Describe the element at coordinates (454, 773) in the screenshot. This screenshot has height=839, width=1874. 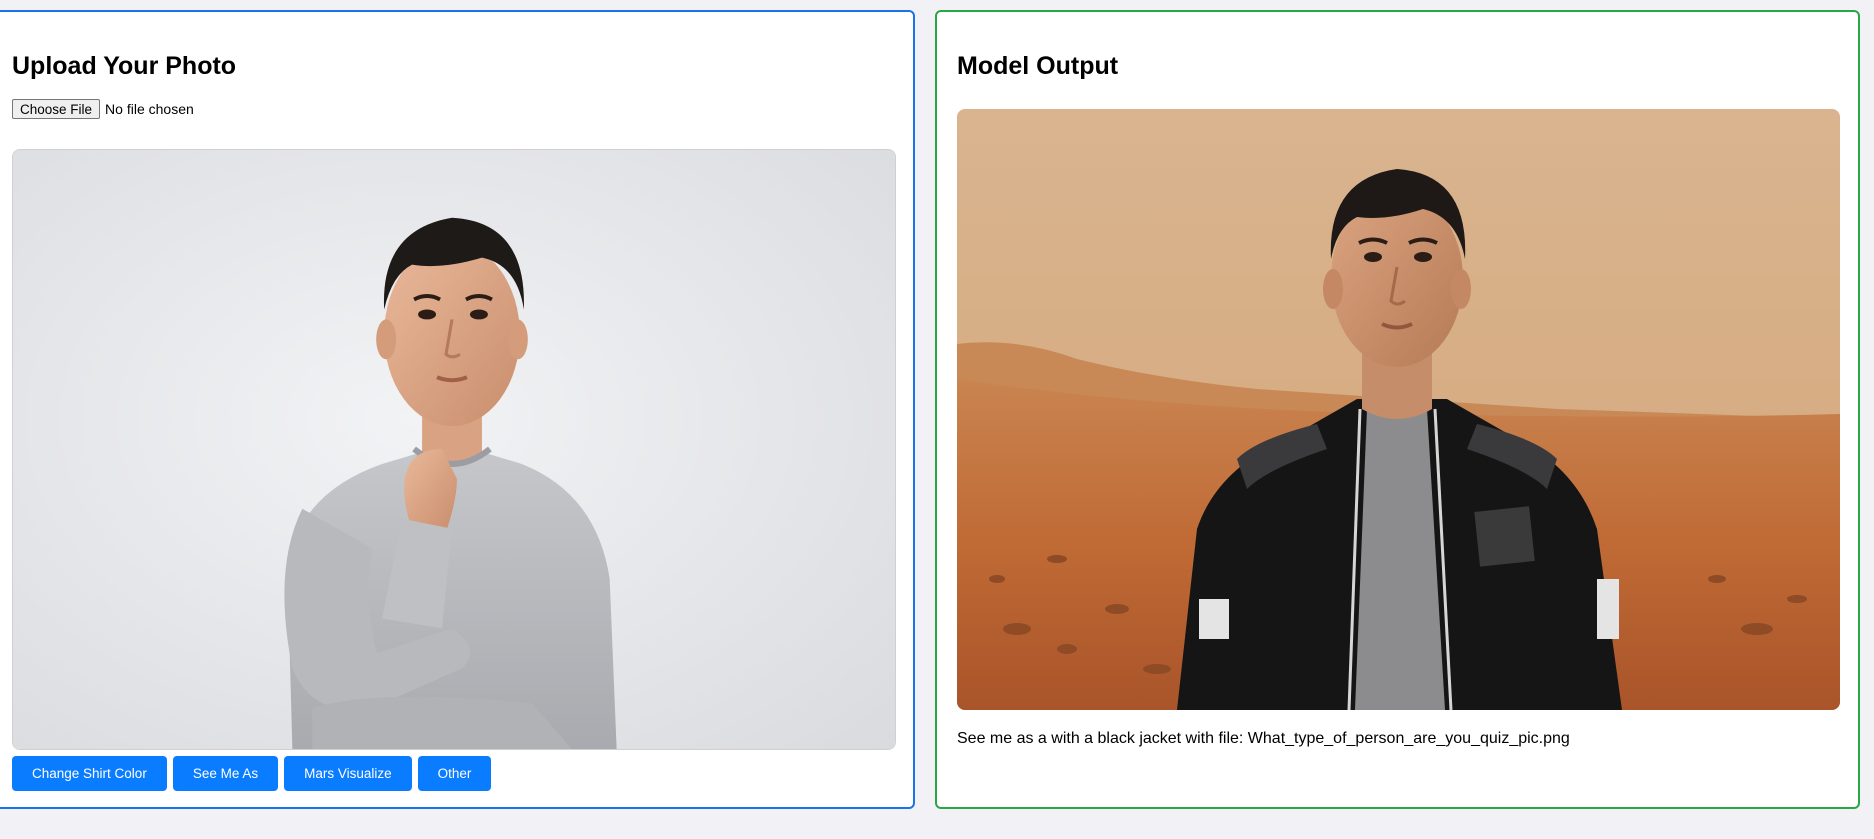
I see `other-button: Other` at that location.